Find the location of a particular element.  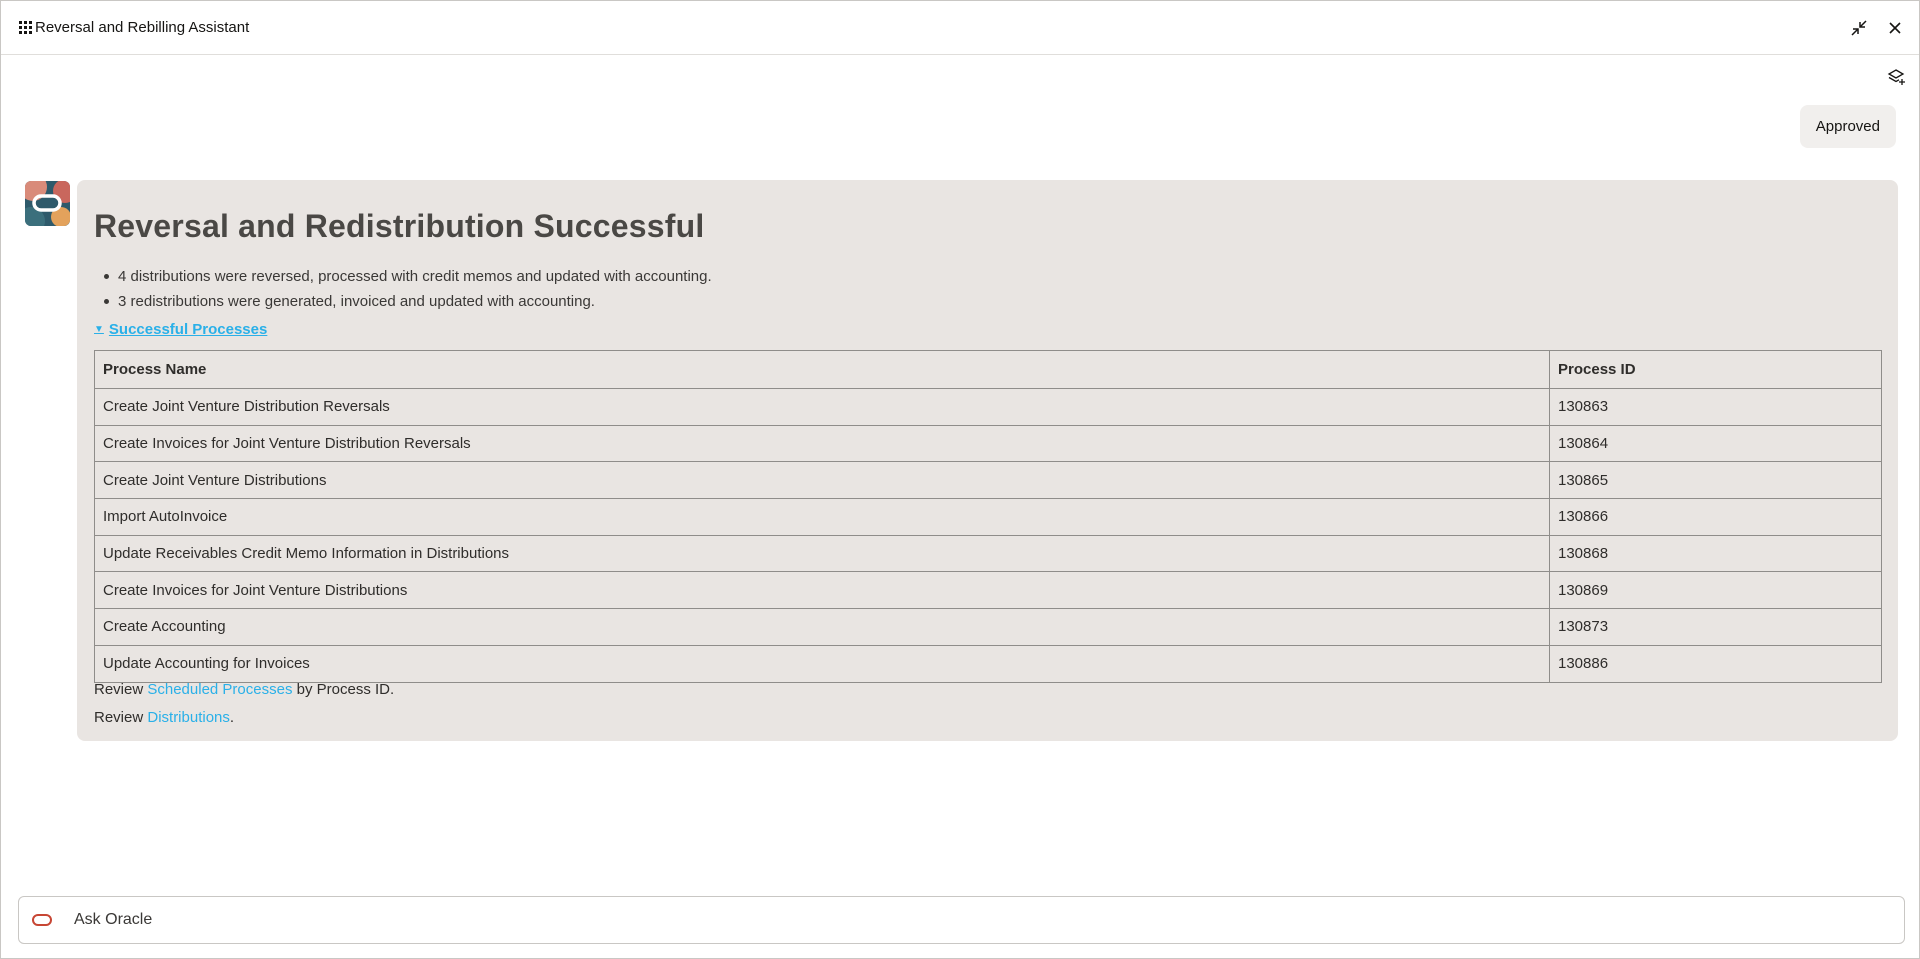

window-title: Reversal and Rebilling Assistant is located at coordinates (142, 27).